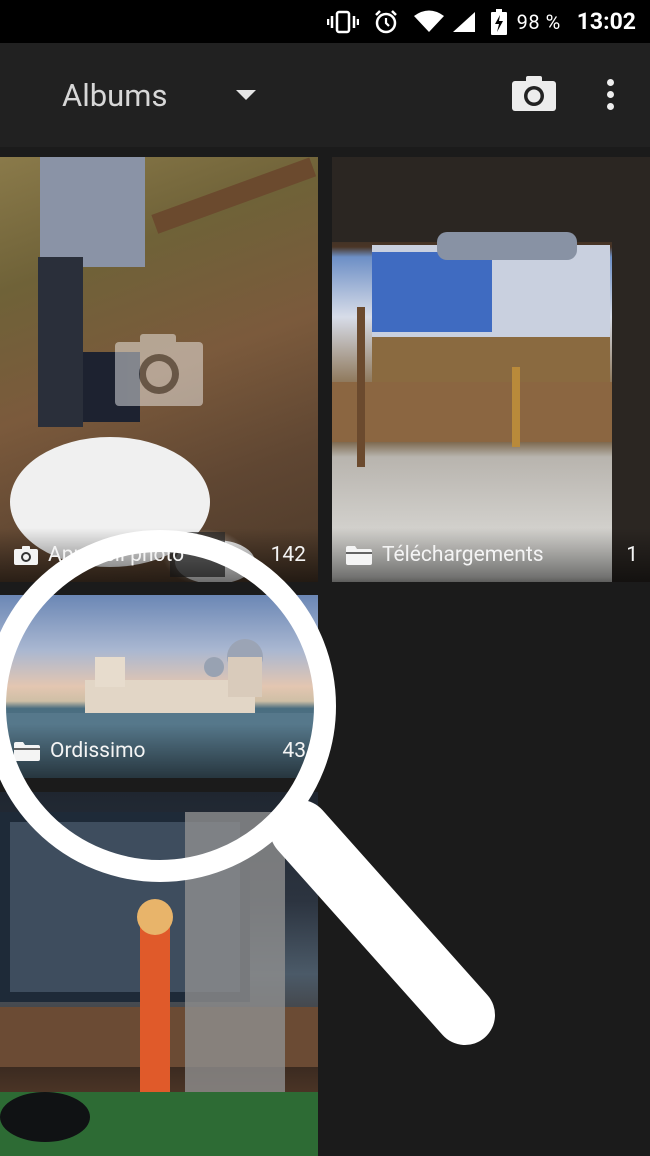 This screenshot has width=650, height=1156. I want to click on album-name: Téléchargements, so click(463, 555).